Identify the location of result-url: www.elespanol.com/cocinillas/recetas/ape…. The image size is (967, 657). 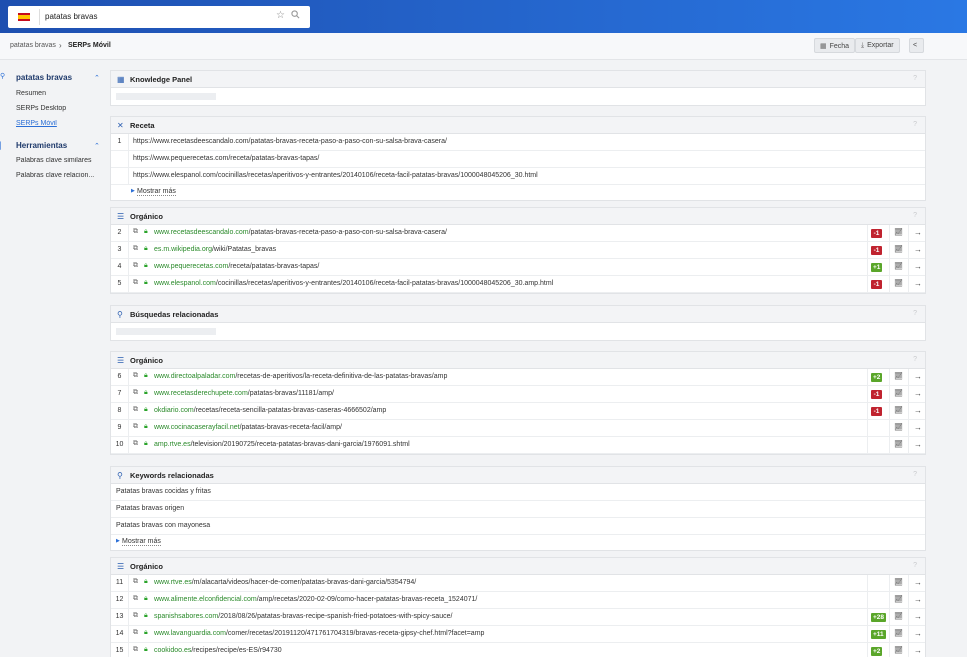
(353, 283).